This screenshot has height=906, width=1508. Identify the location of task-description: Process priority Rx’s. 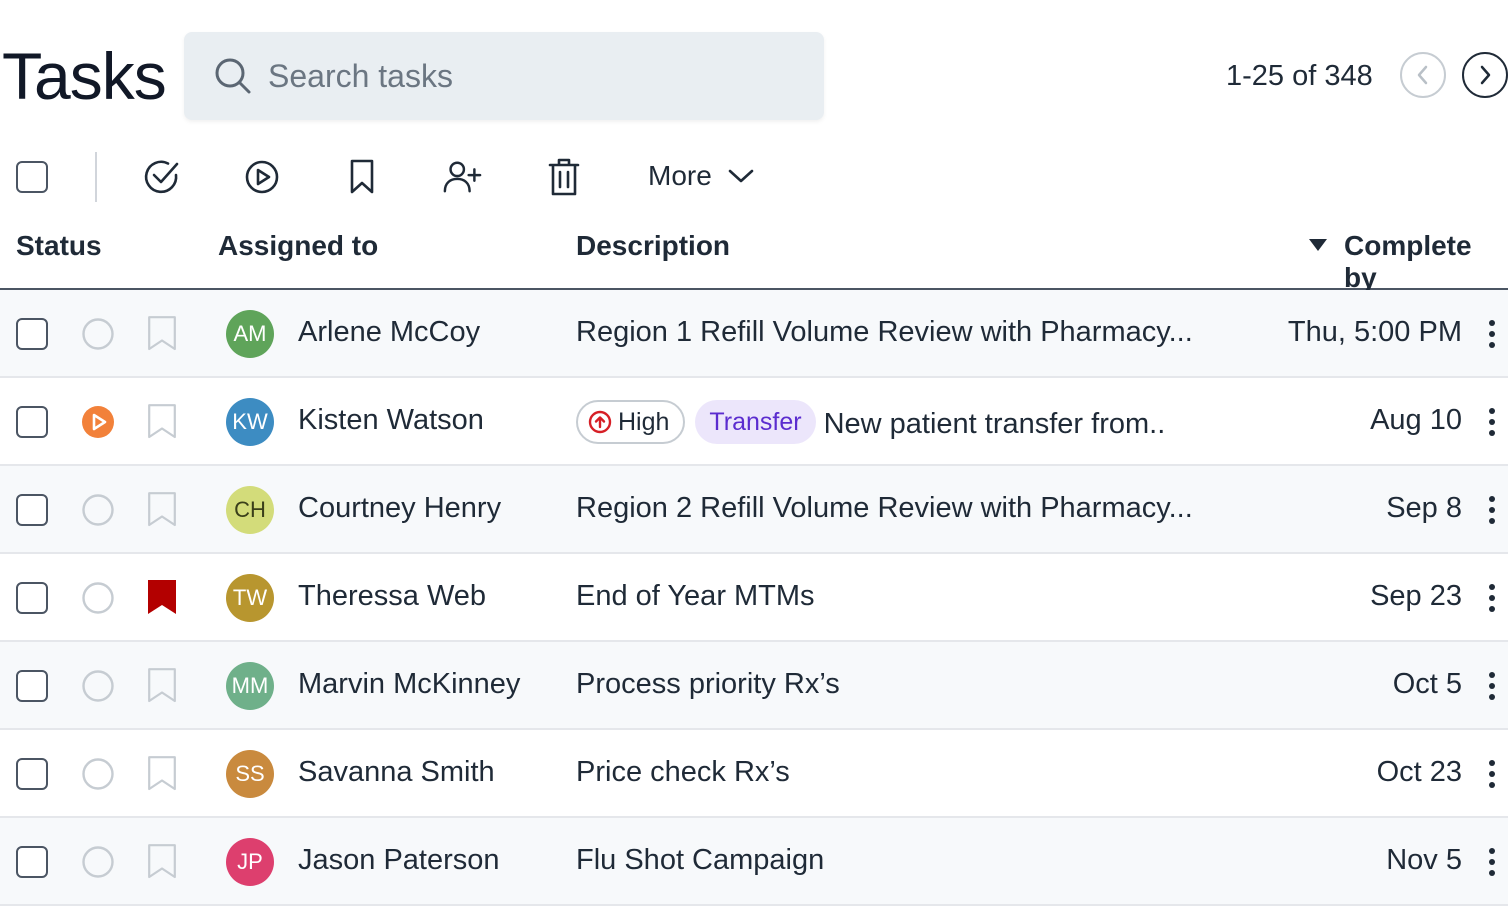
(708, 684).